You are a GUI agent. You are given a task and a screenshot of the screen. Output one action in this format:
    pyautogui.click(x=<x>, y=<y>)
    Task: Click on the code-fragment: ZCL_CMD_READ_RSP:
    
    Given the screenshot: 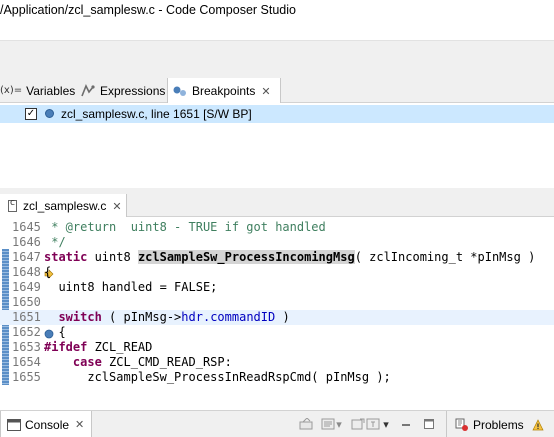 What is the action you would take?
    pyautogui.click(x=166, y=362)
    